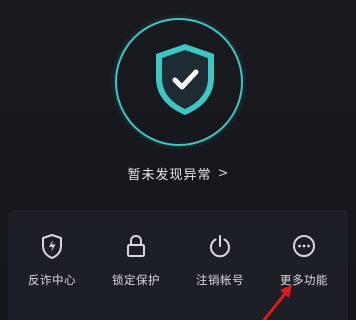  What do you see at coordinates (220, 280) in the screenshot?
I see `tool-label: 注销帐号` at bounding box center [220, 280].